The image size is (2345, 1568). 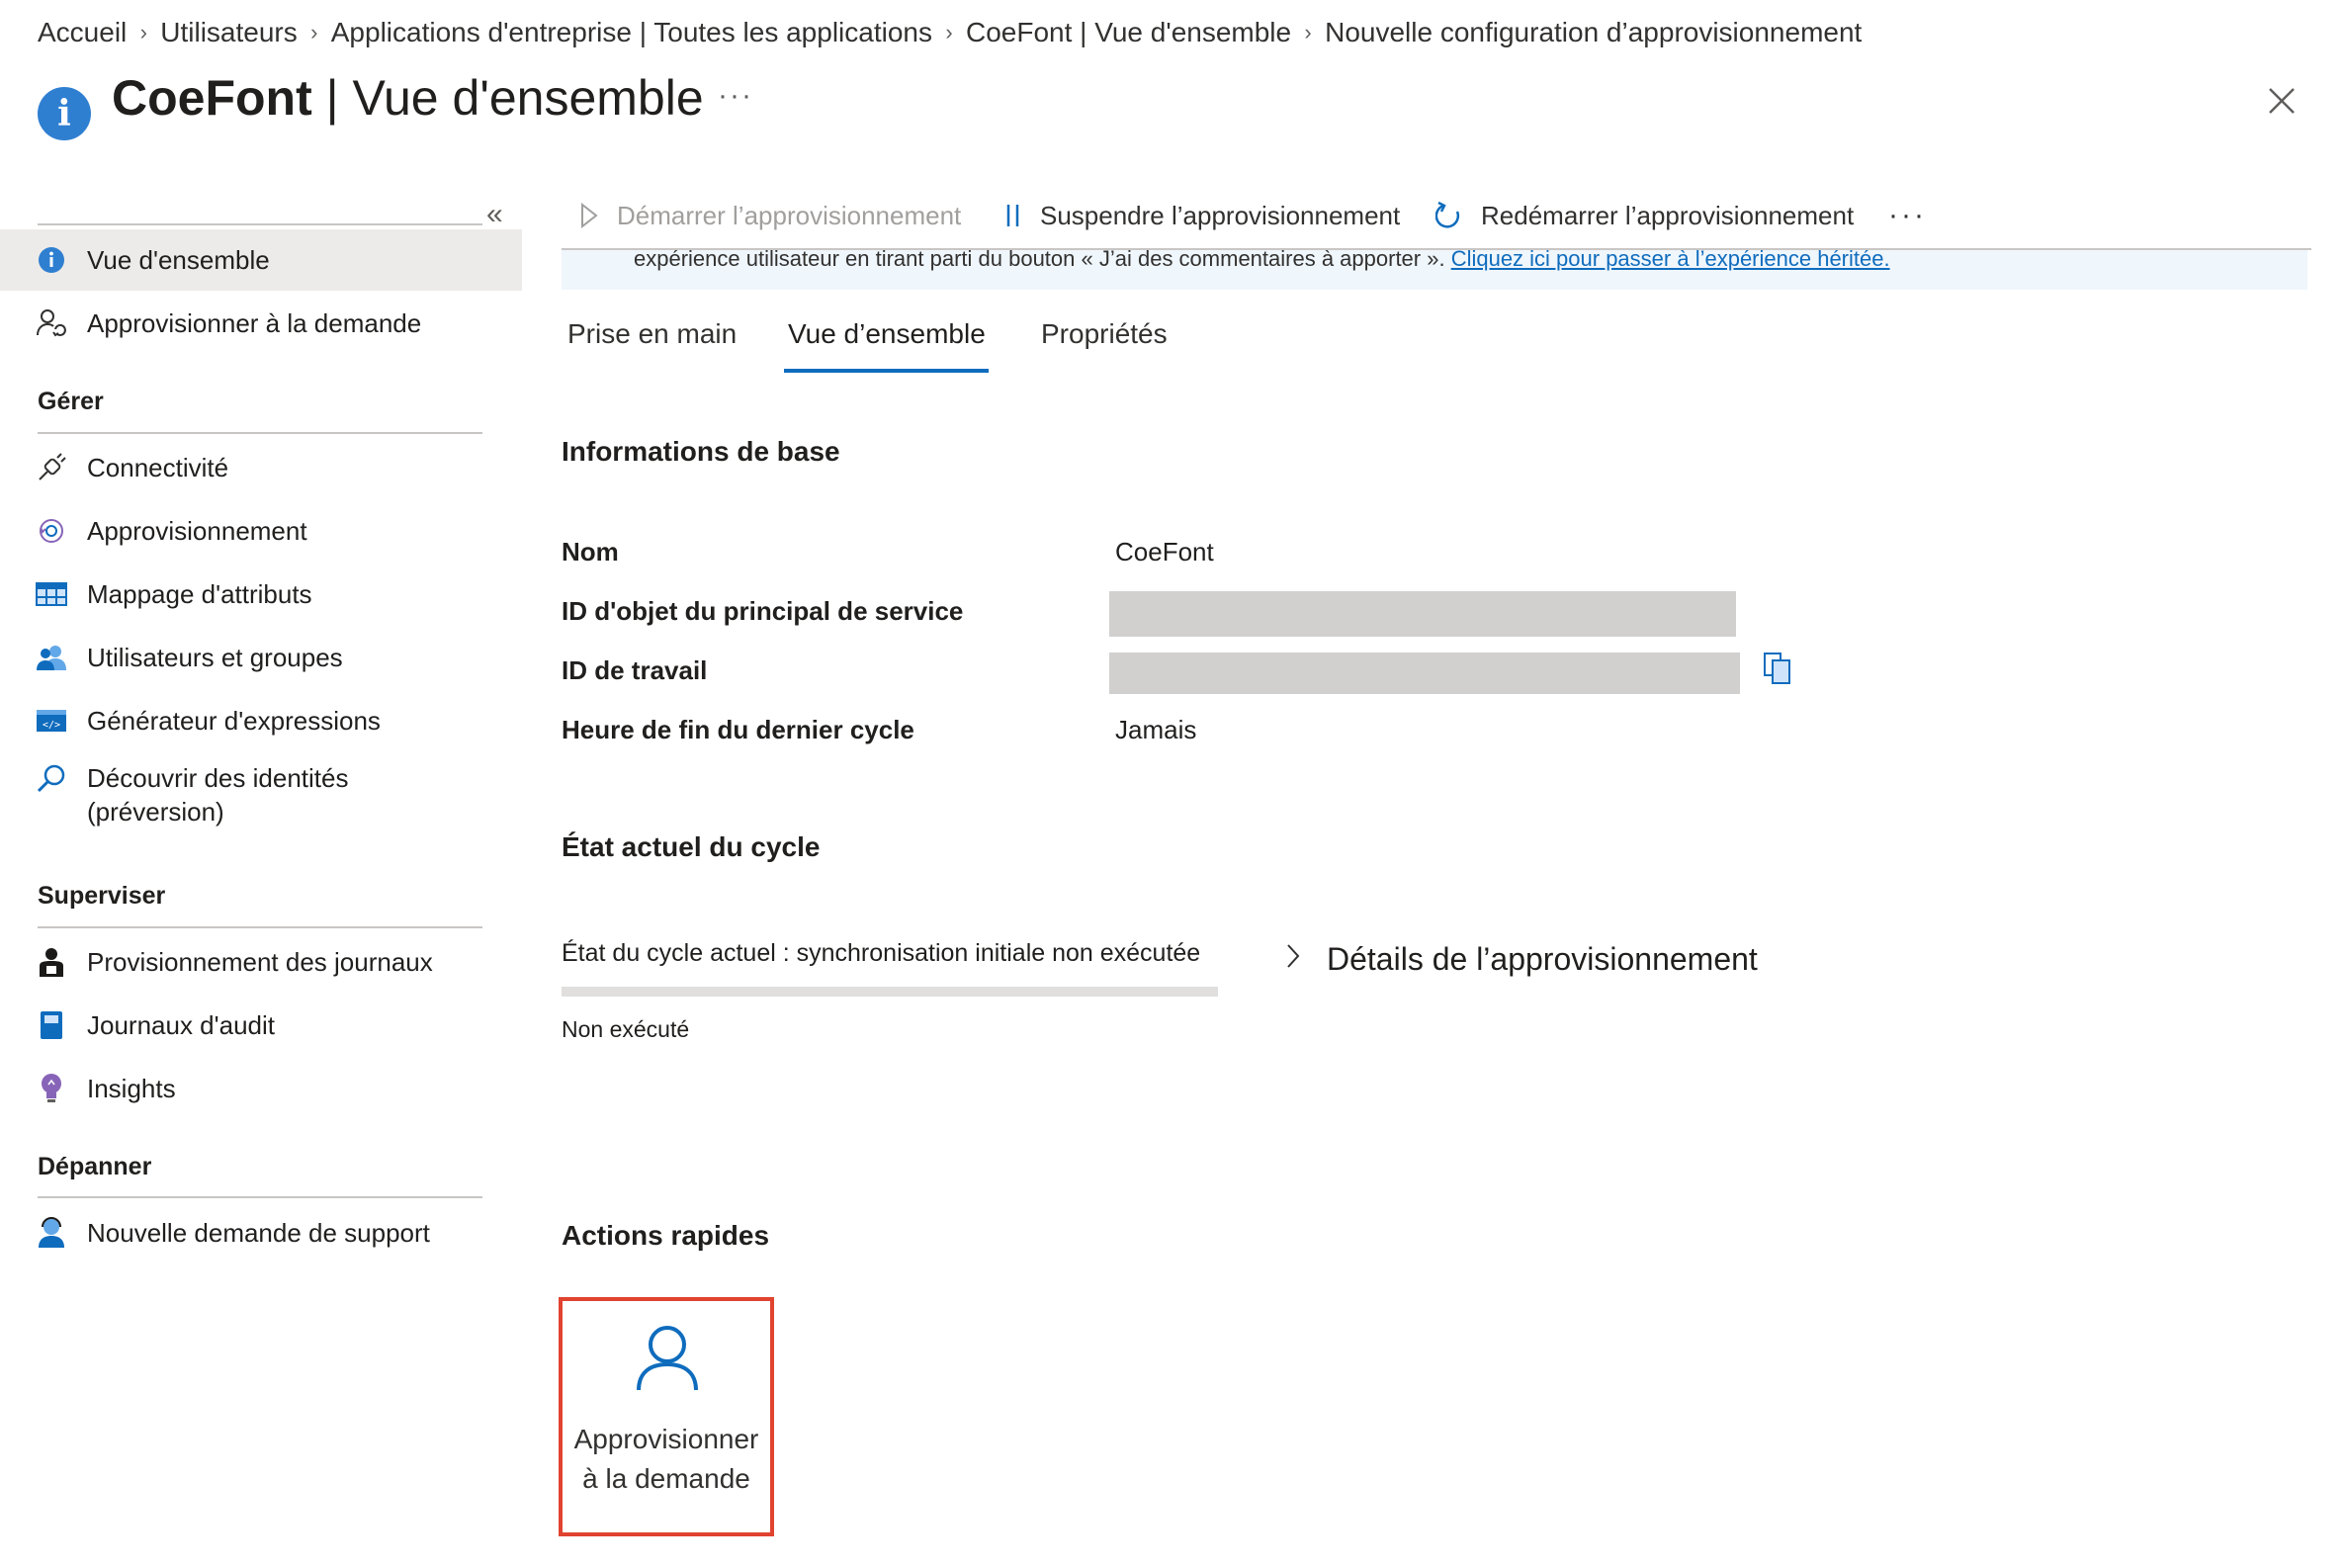 I want to click on sidebar-section-troubleshoot: Dépanner, so click(x=95, y=1166).